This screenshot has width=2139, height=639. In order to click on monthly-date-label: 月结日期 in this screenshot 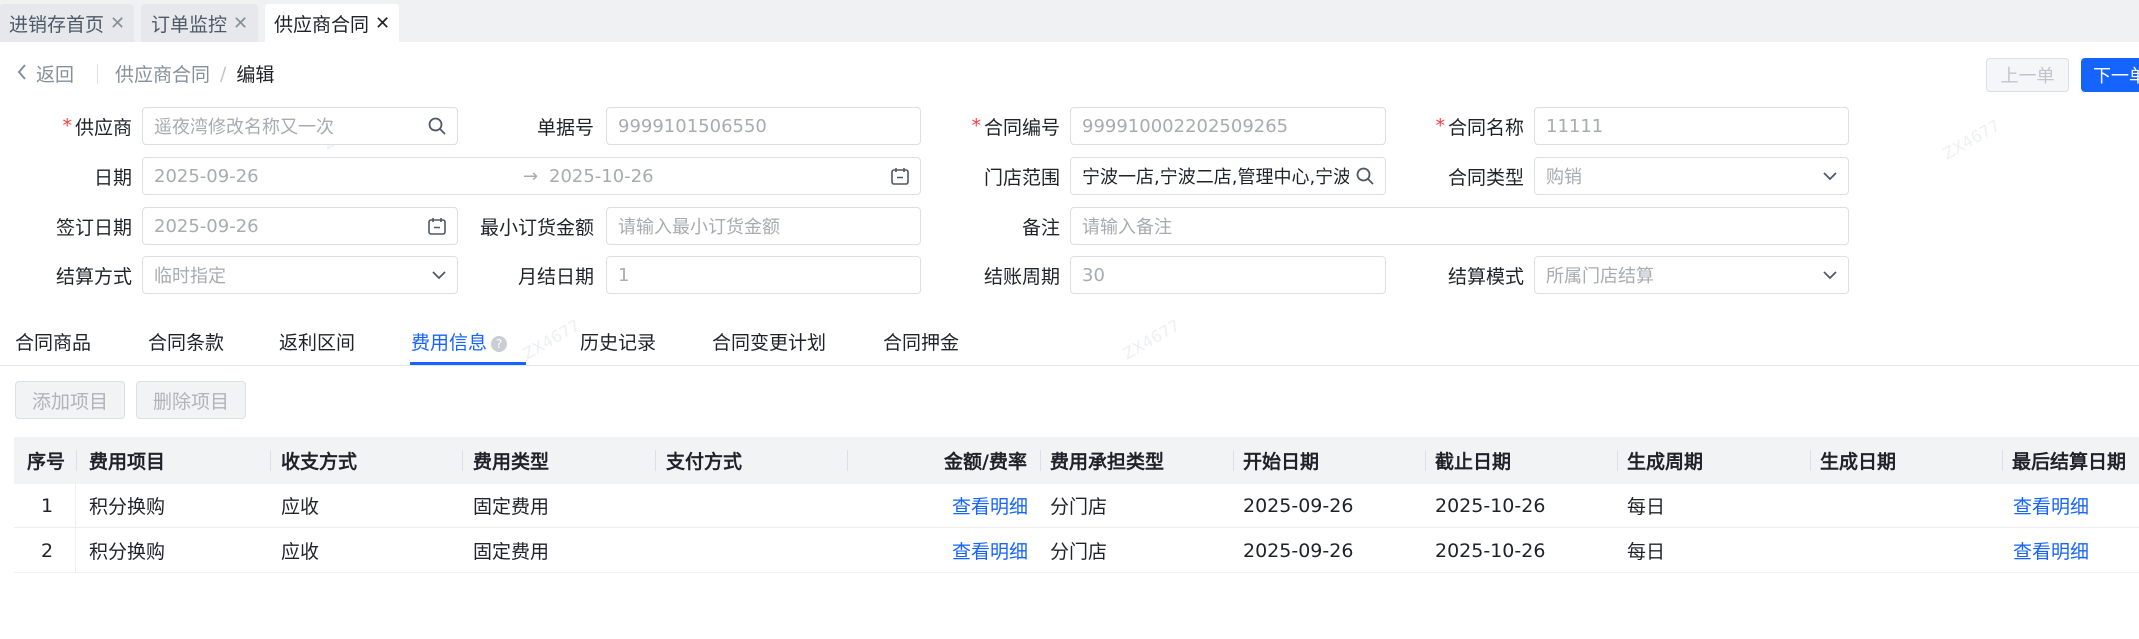, I will do `click(555, 276)`.